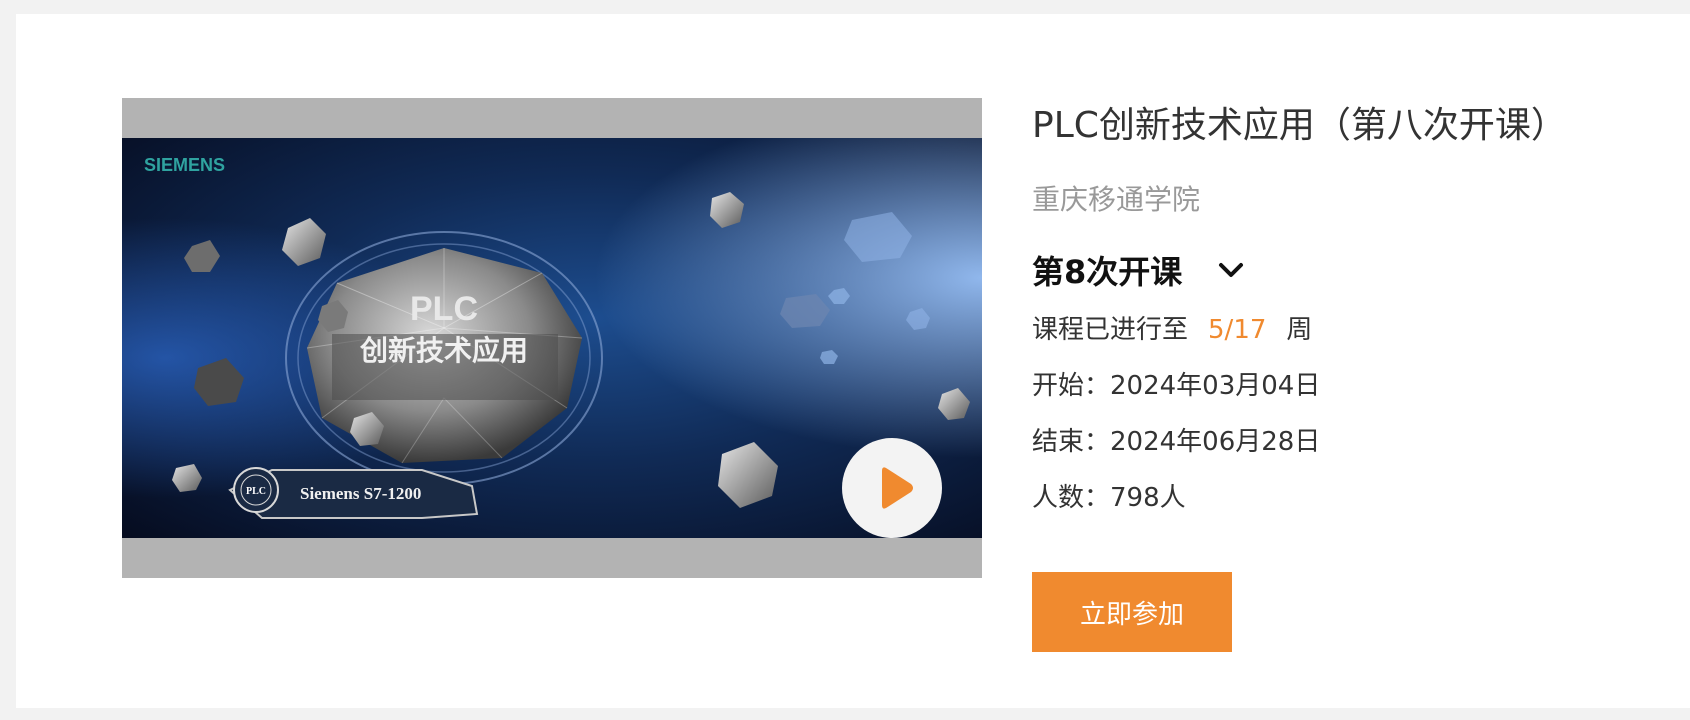 The width and height of the screenshot is (1690, 720). What do you see at coordinates (1107, 272) in the screenshot?
I see `session-label: 第8次开课` at bounding box center [1107, 272].